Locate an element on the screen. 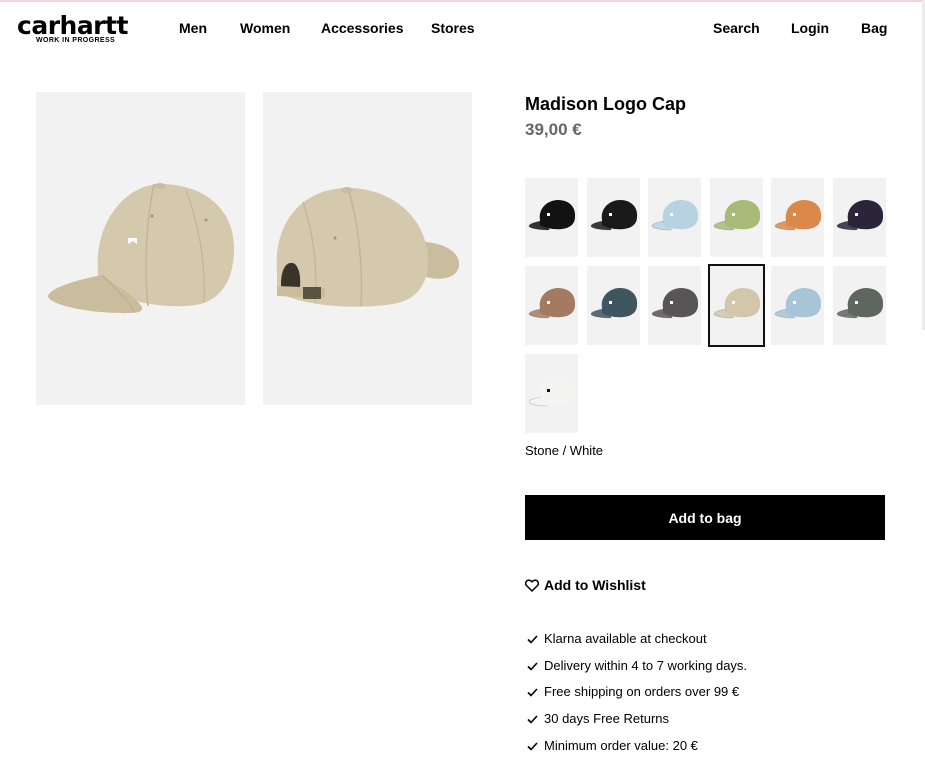  usp-text: 30 days Free Returns is located at coordinates (607, 718).